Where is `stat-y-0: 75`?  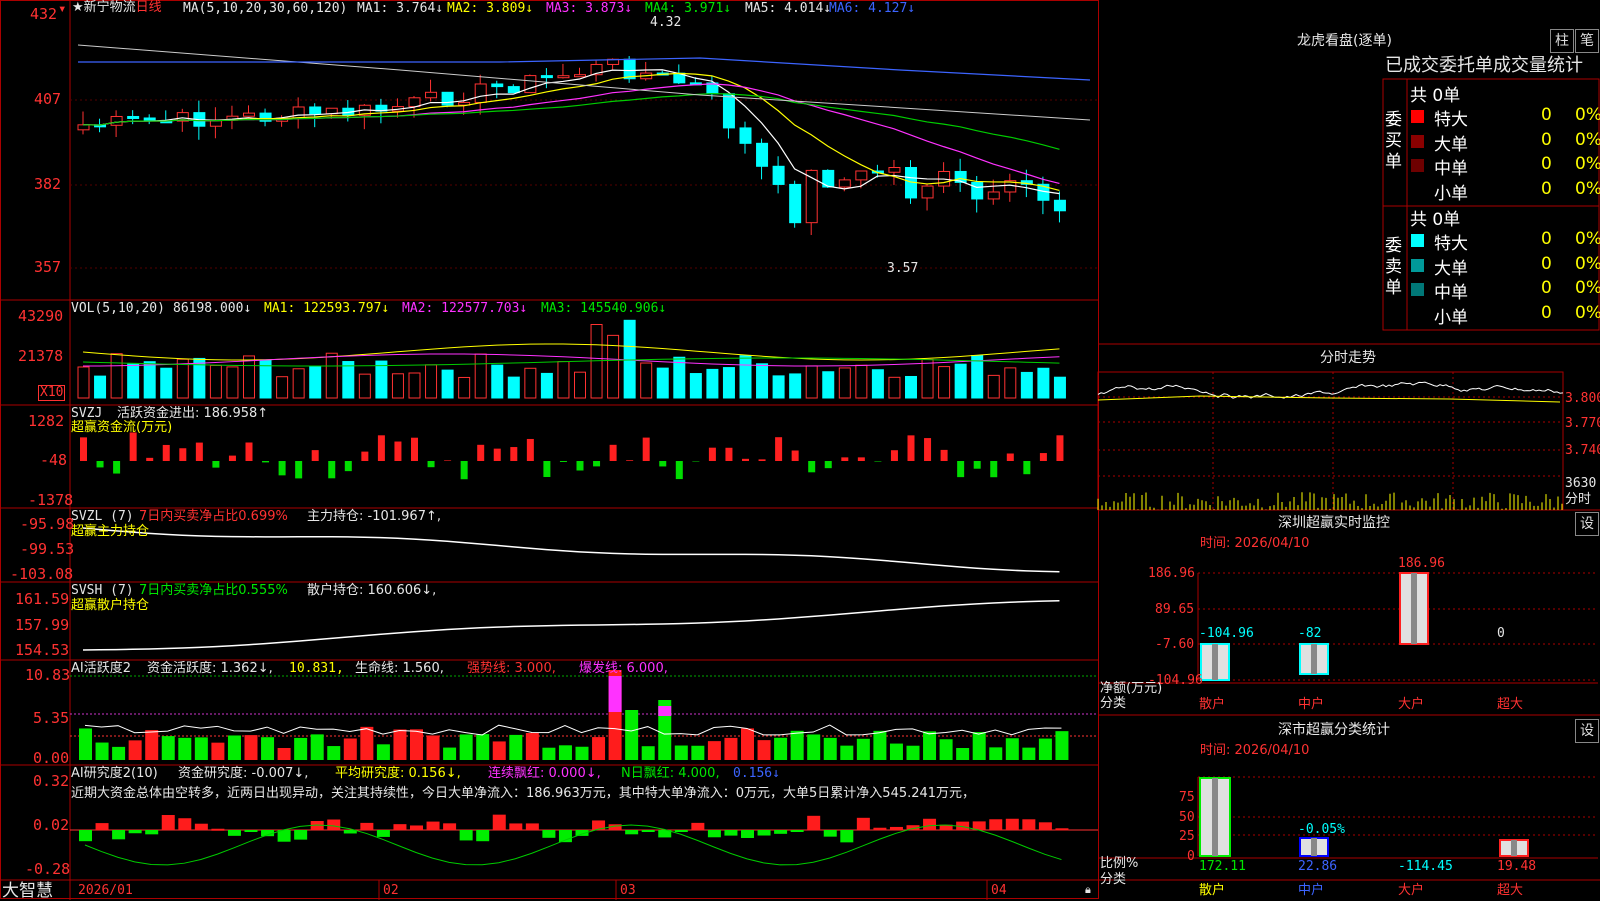 stat-y-0: 75 is located at coordinates (1187, 798).